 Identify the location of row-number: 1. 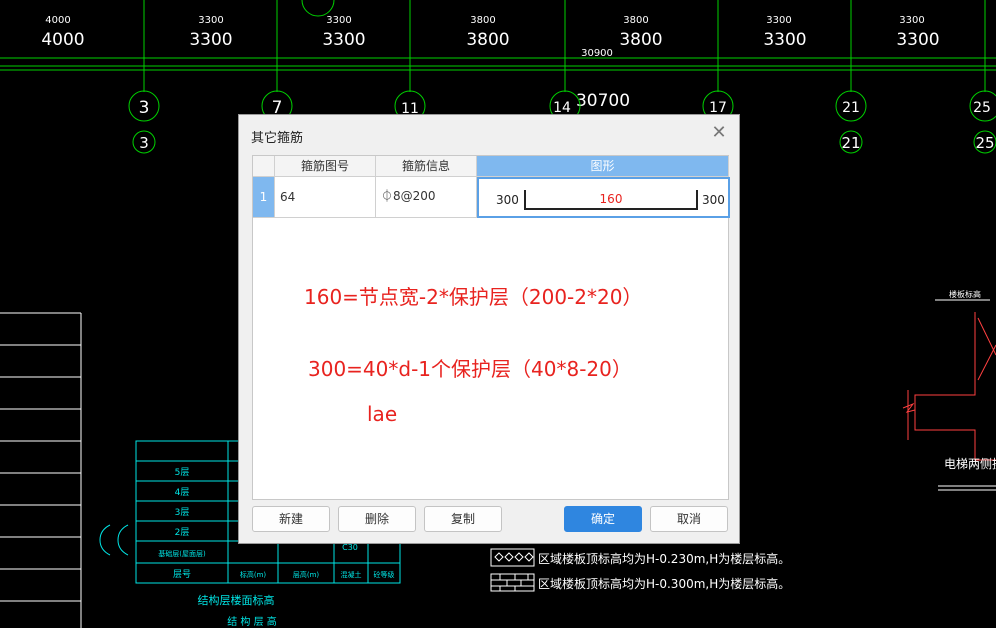
(264, 197).